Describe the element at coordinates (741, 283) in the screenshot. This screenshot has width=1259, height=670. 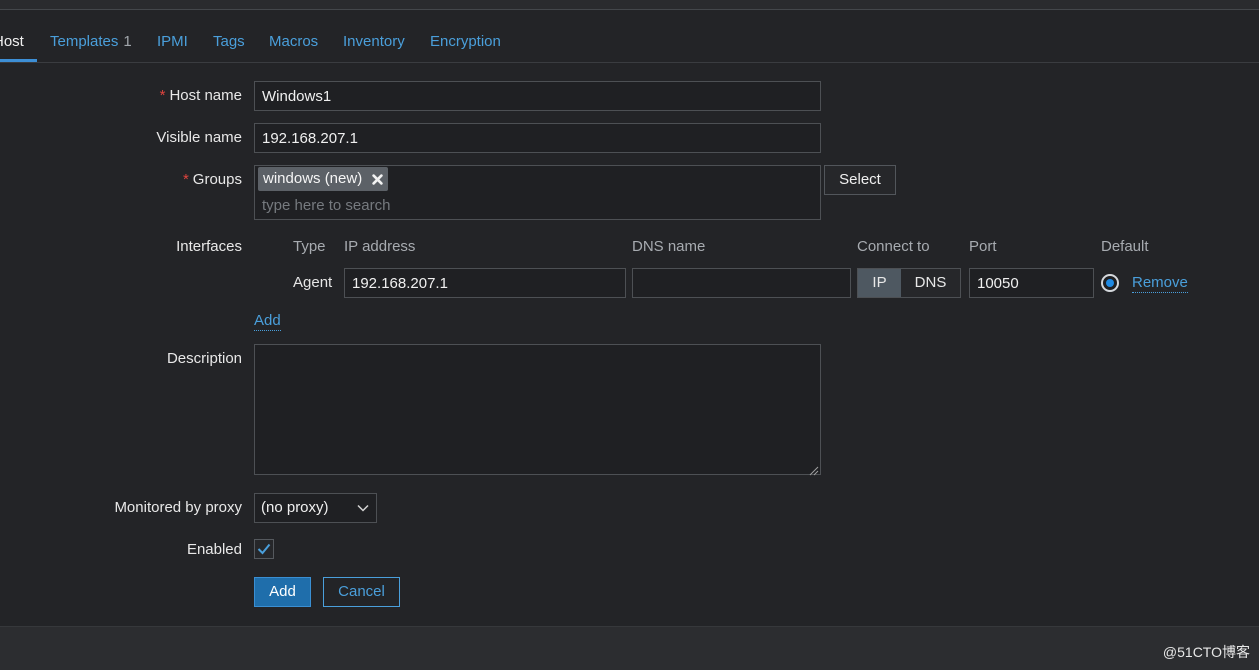
I see `interface-dns-input` at that location.